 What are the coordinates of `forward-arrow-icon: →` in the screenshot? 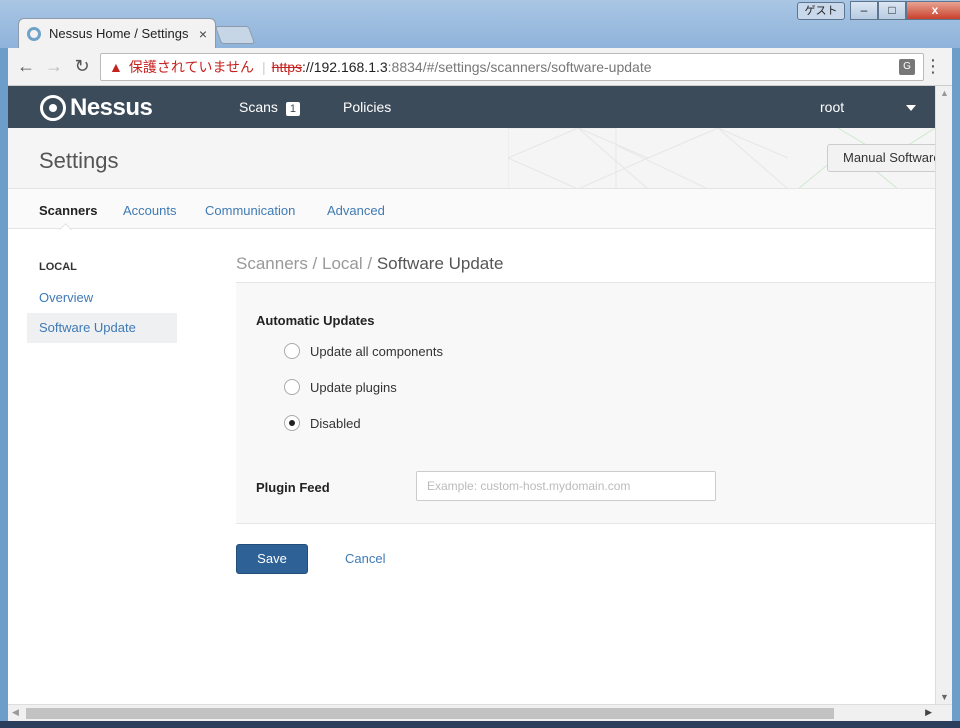 It's located at (54, 66).